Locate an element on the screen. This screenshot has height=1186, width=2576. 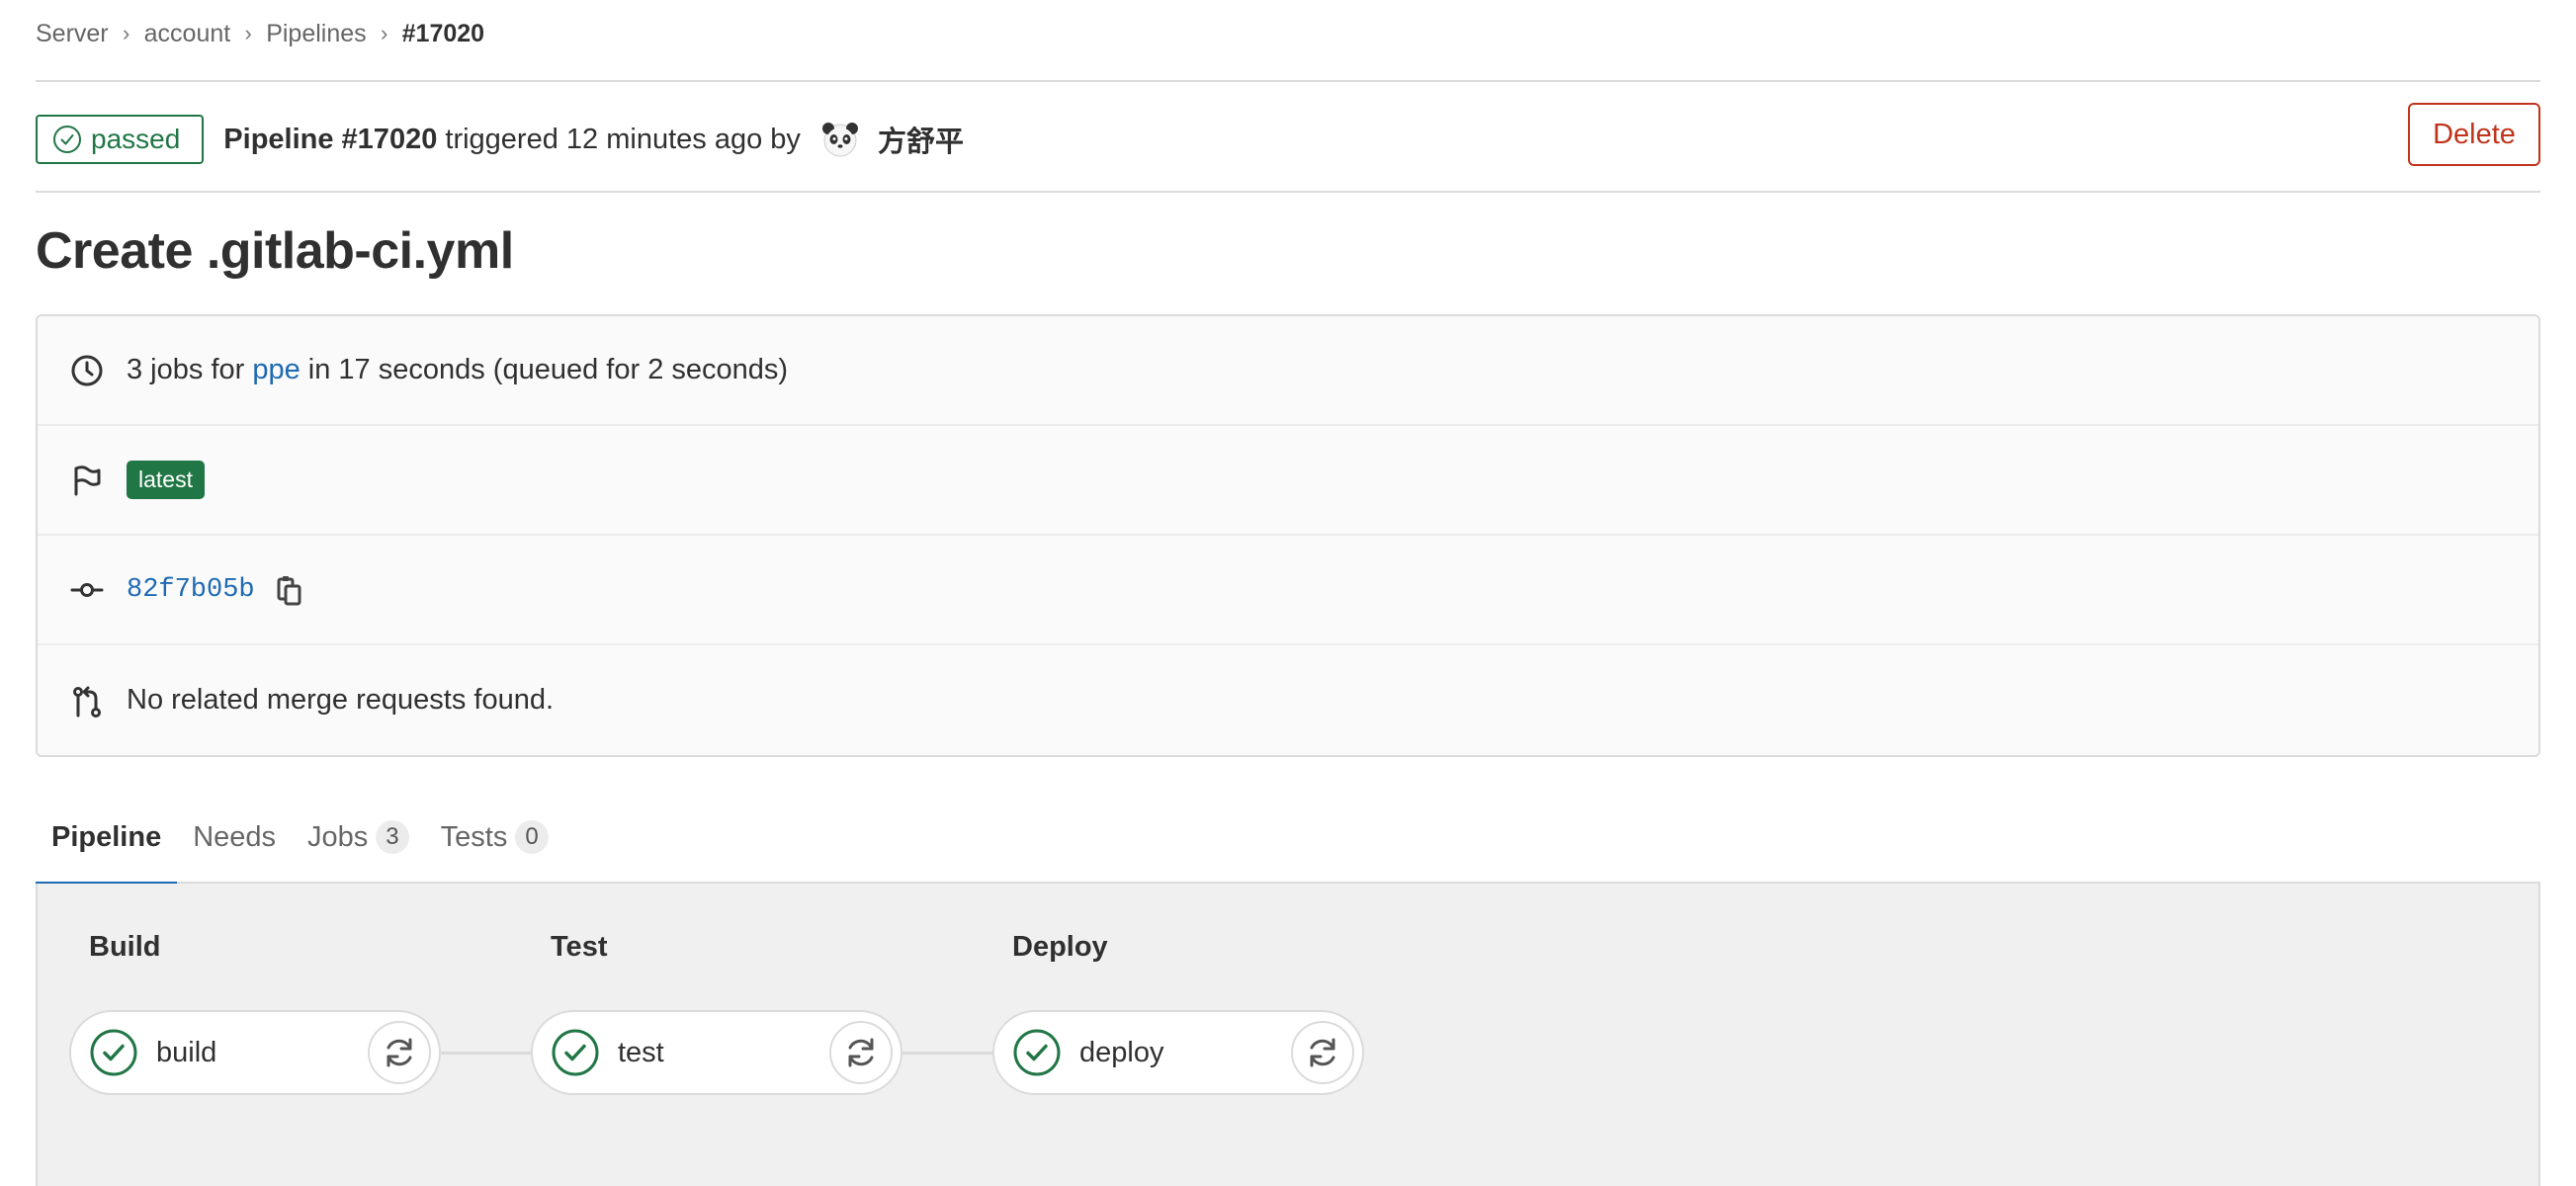
merge-request-icon is located at coordinates (87, 701).